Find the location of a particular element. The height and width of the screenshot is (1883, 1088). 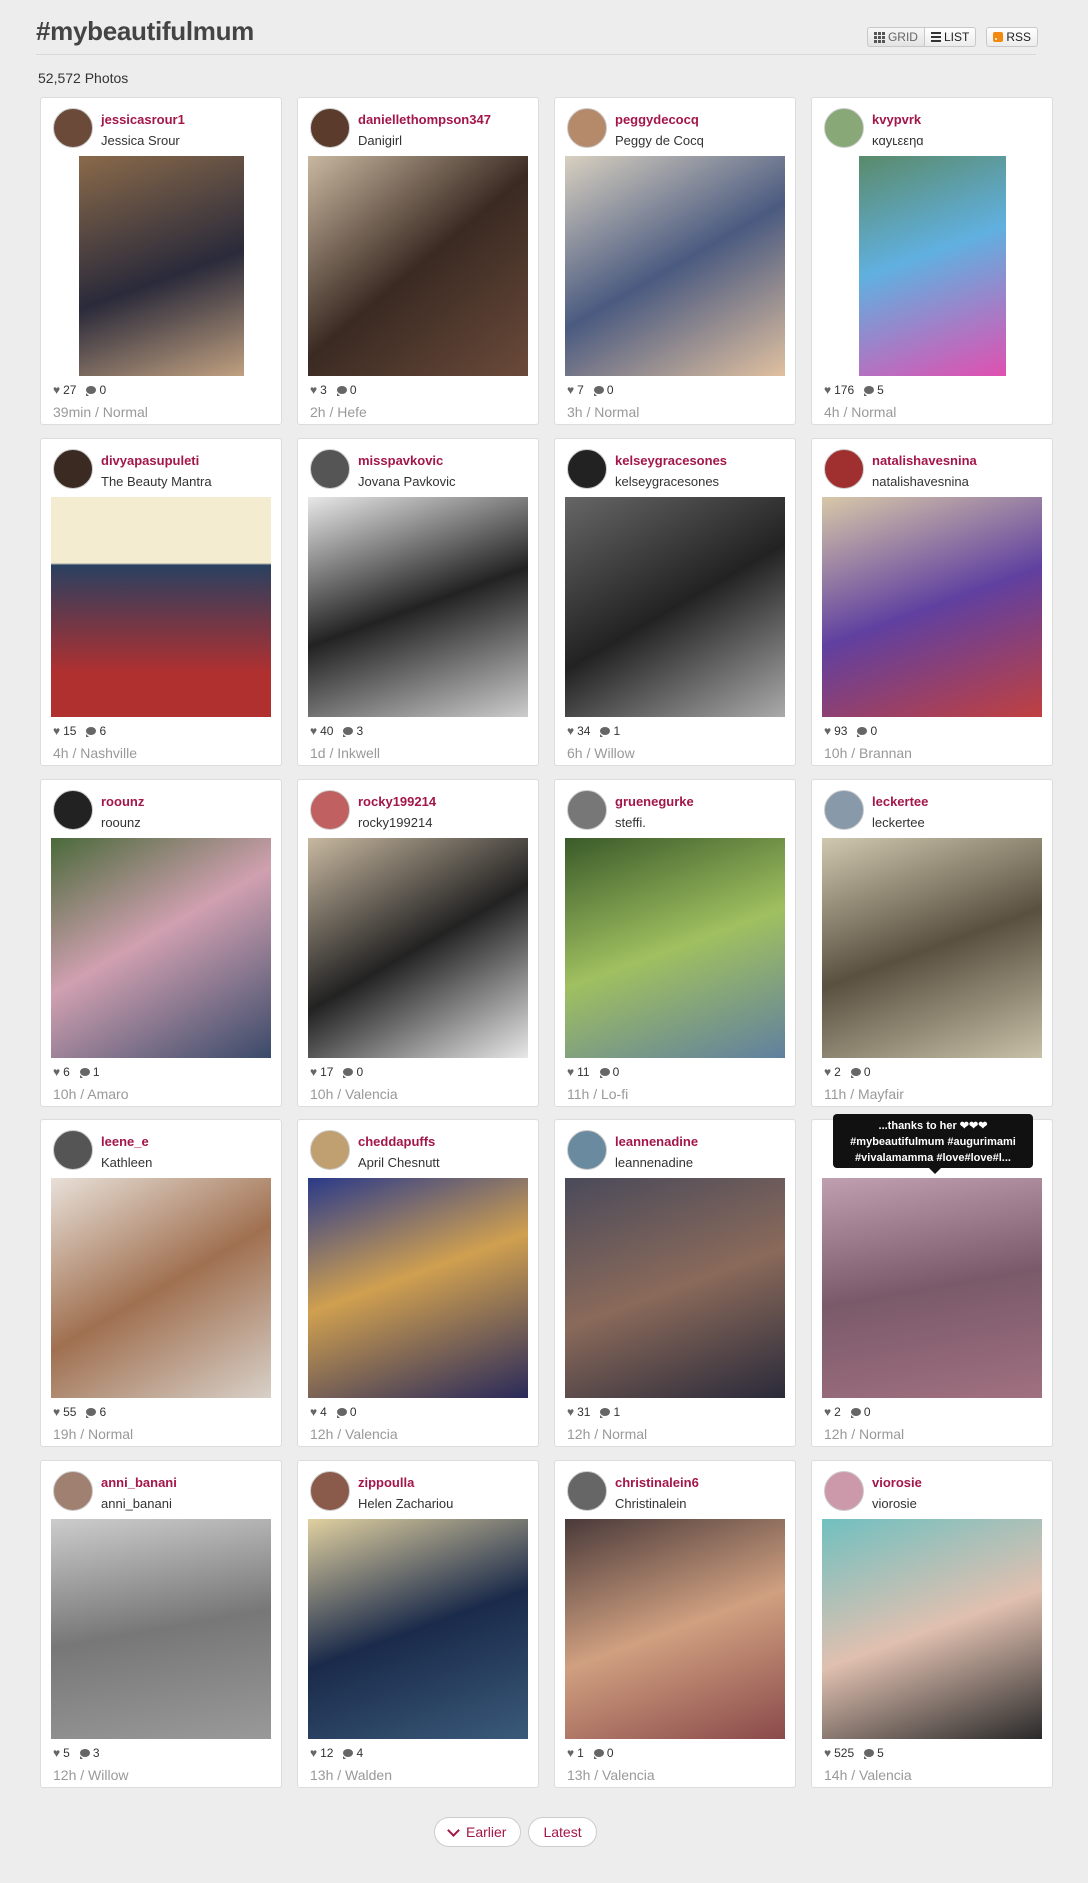

photo-card: peggydecocq Peggy de Cocq ♥ 7 0 3h / Normal is located at coordinates (675, 261).